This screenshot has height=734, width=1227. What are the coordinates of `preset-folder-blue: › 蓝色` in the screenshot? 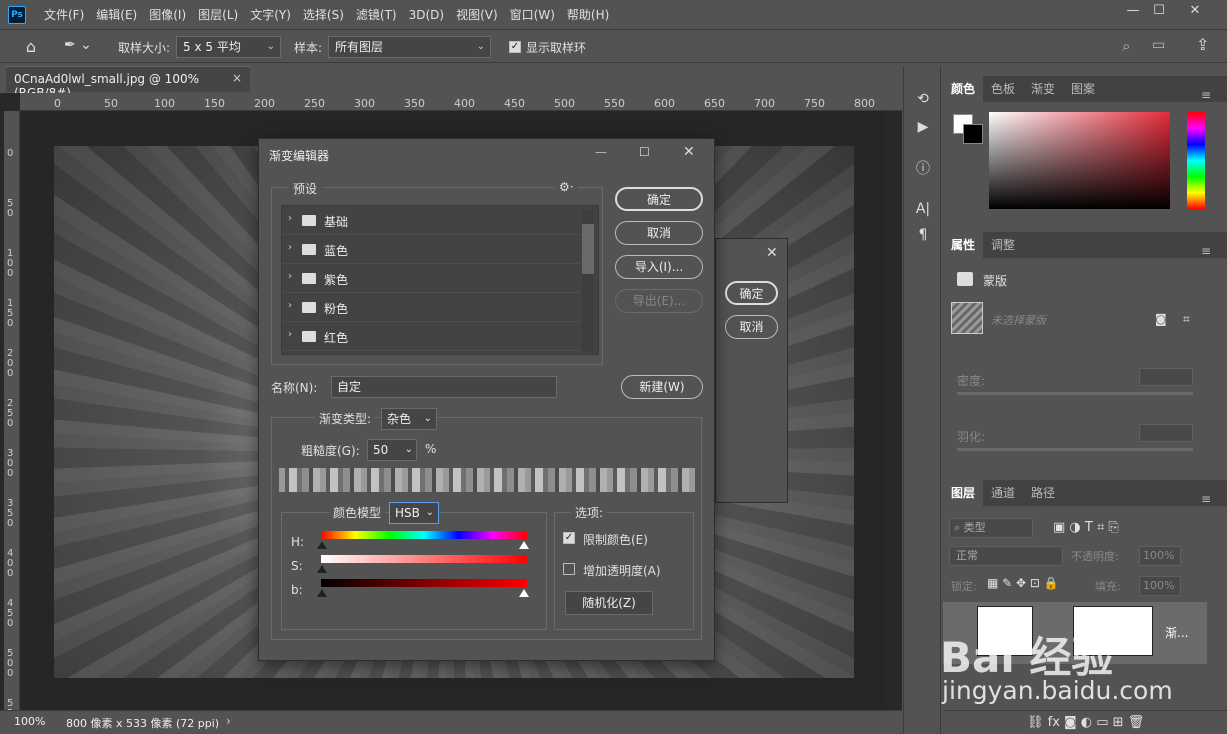 It's located at (431, 249).